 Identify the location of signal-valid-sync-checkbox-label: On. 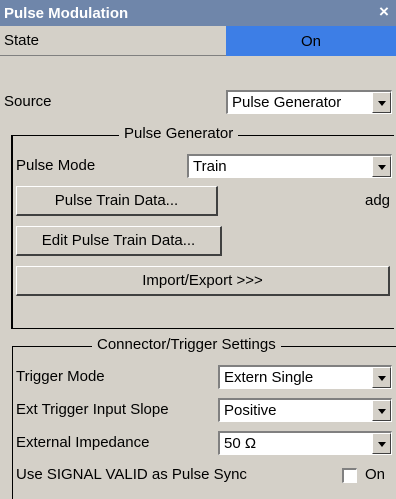
(375, 474).